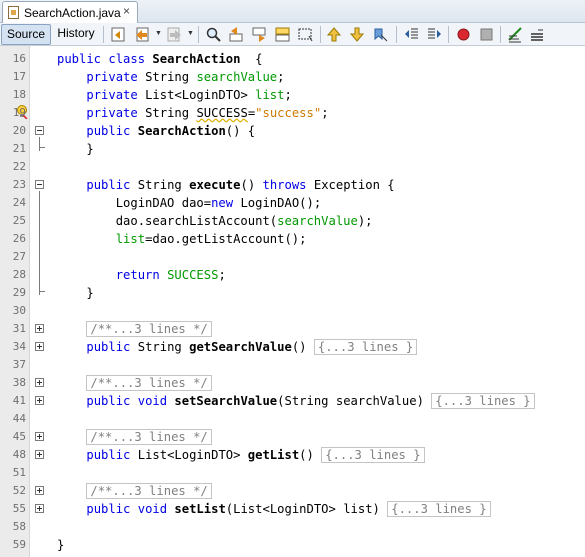  I want to click on forward-icon, so click(174, 34).